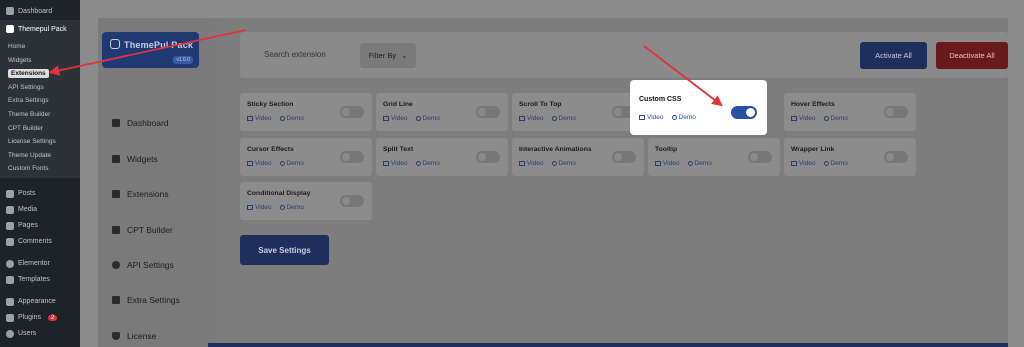  Describe the element at coordinates (142, 230) in the screenshot. I see `plugin-nav-cpt-builder: CPT Builder` at that location.